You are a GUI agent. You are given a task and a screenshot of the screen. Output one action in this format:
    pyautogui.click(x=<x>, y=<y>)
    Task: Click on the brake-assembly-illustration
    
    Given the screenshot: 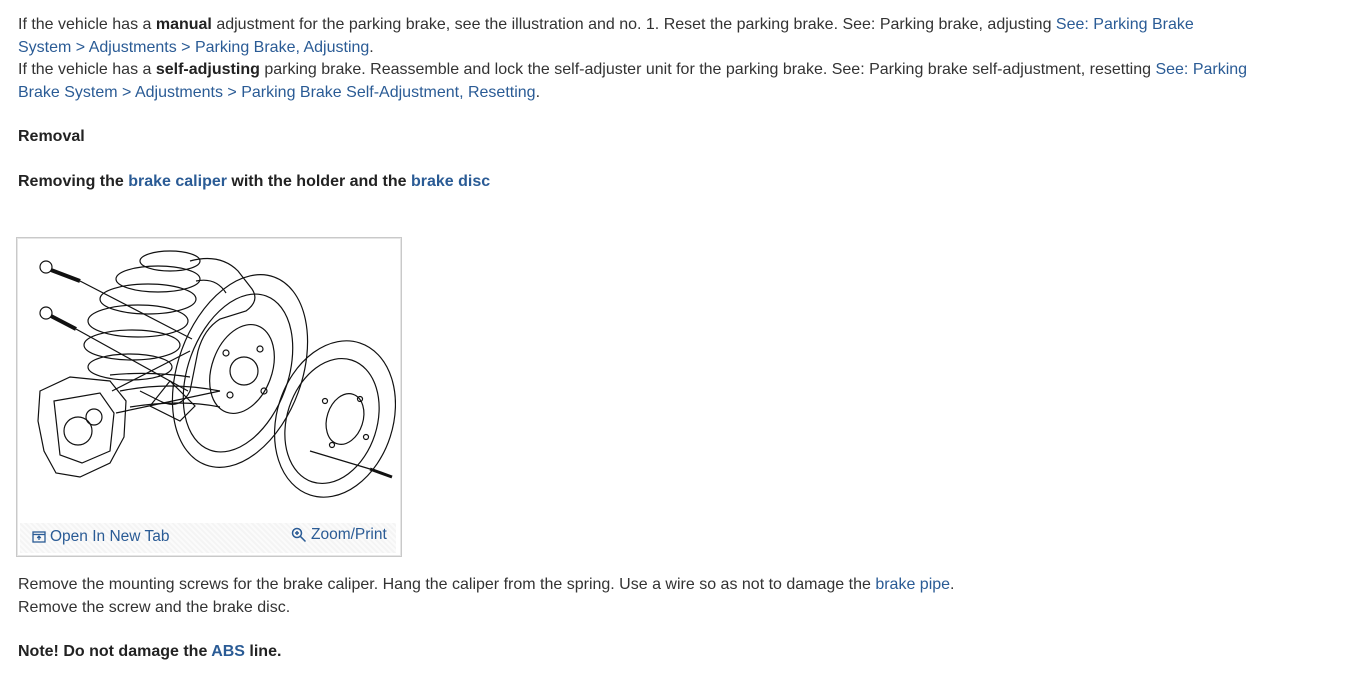 What is the action you would take?
    pyautogui.click(x=208, y=382)
    